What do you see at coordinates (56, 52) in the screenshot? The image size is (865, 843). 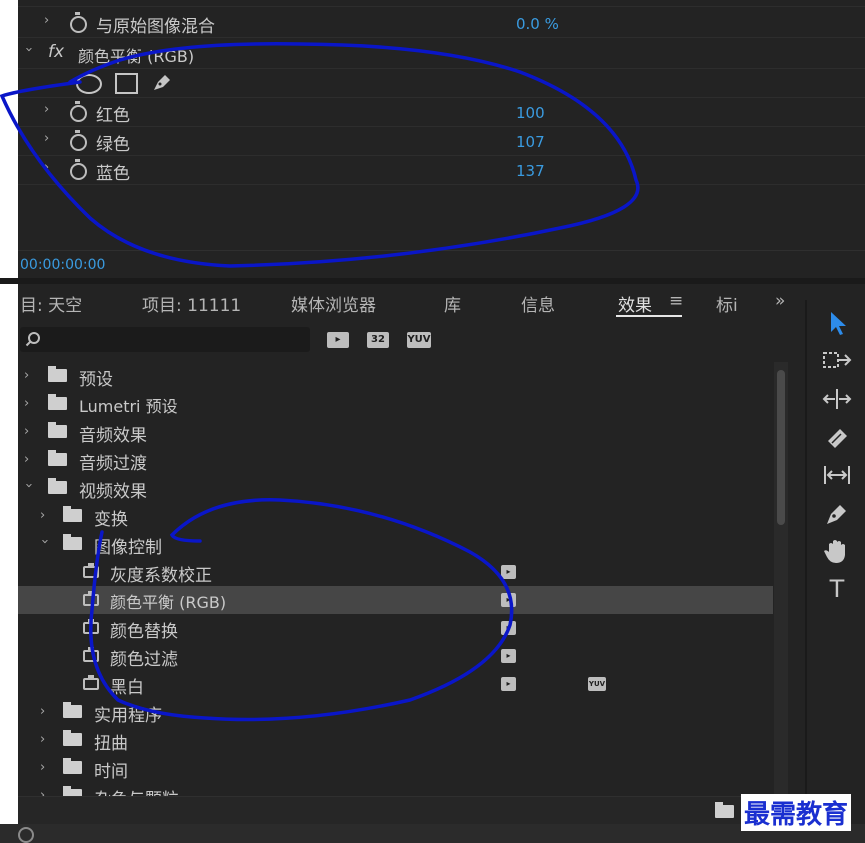 I see `fx-badge: fx` at bounding box center [56, 52].